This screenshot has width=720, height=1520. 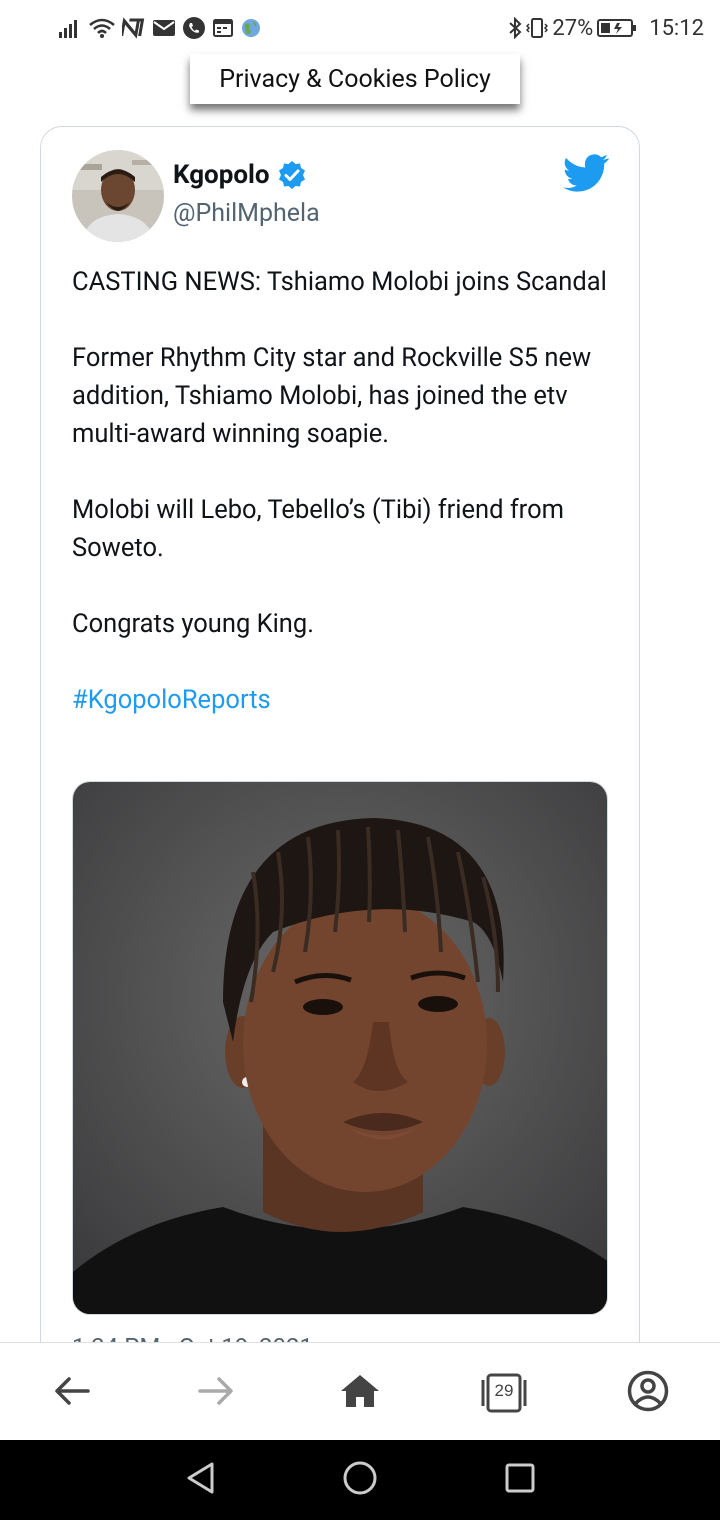 I want to click on home-button, so click(x=360, y=1393).